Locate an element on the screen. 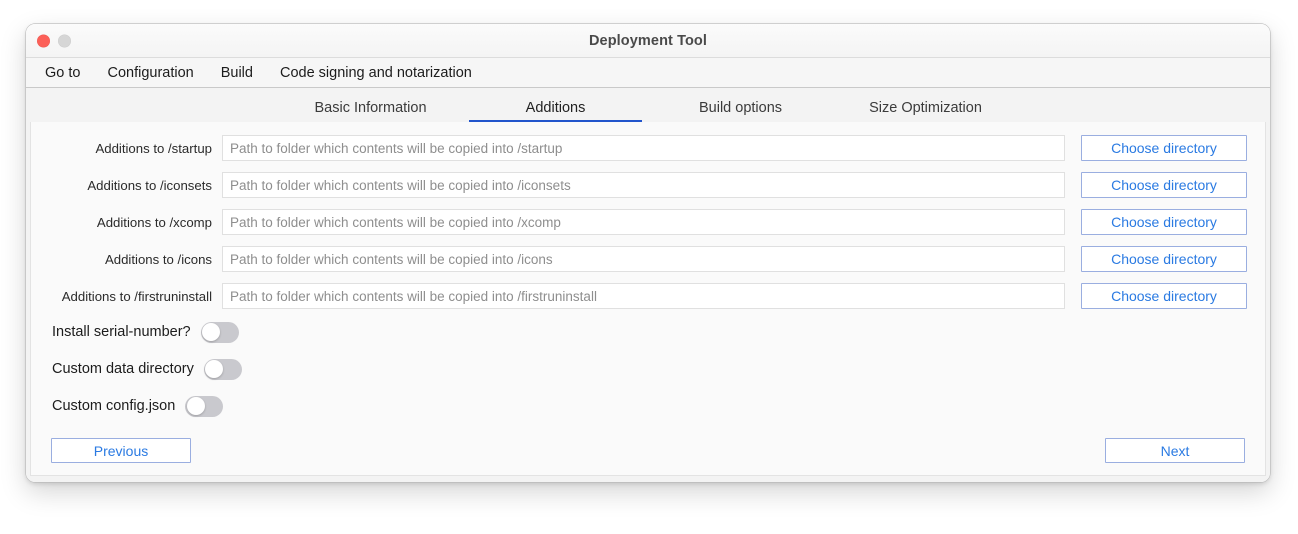 This screenshot has height=534, width=1298. tab-build-options: Build options is located at coordinates (740, 111).